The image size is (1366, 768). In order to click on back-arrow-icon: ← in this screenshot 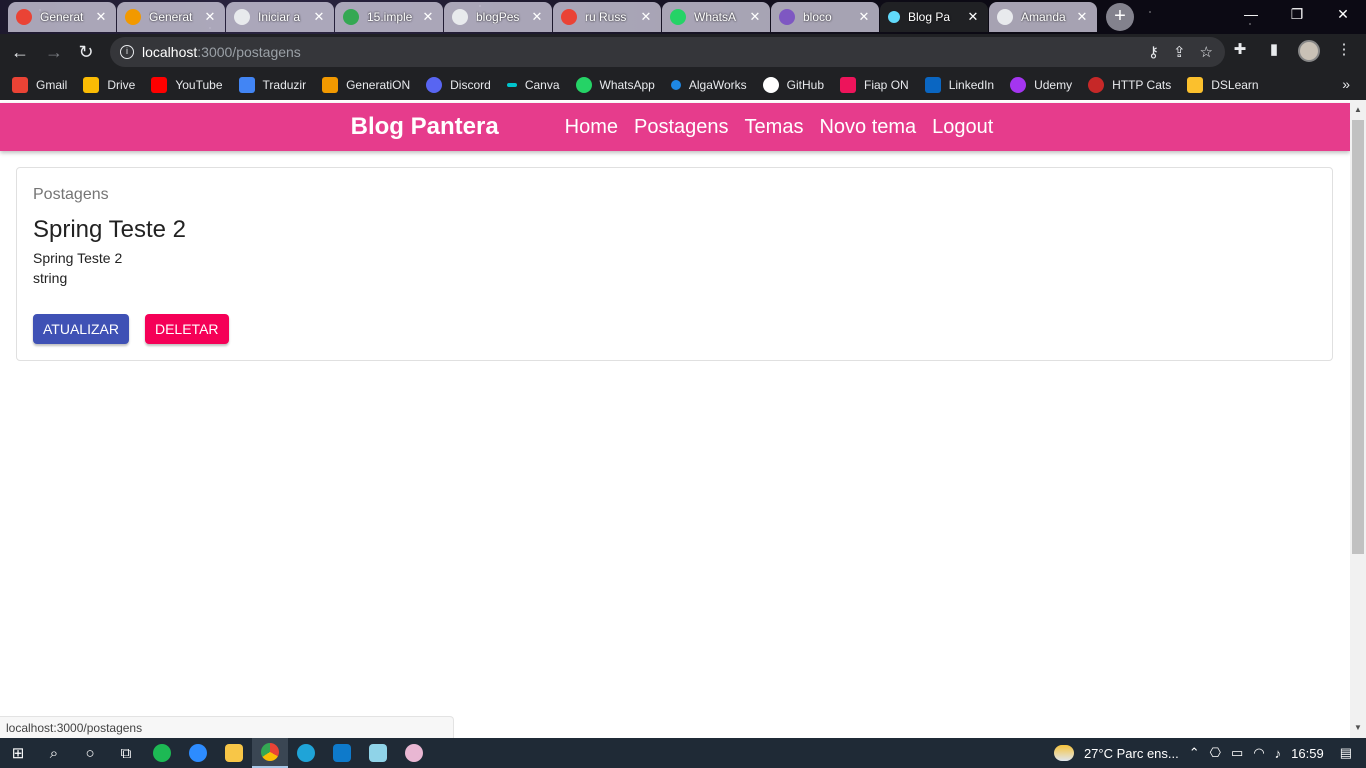, I will do `click(20, 52)`.